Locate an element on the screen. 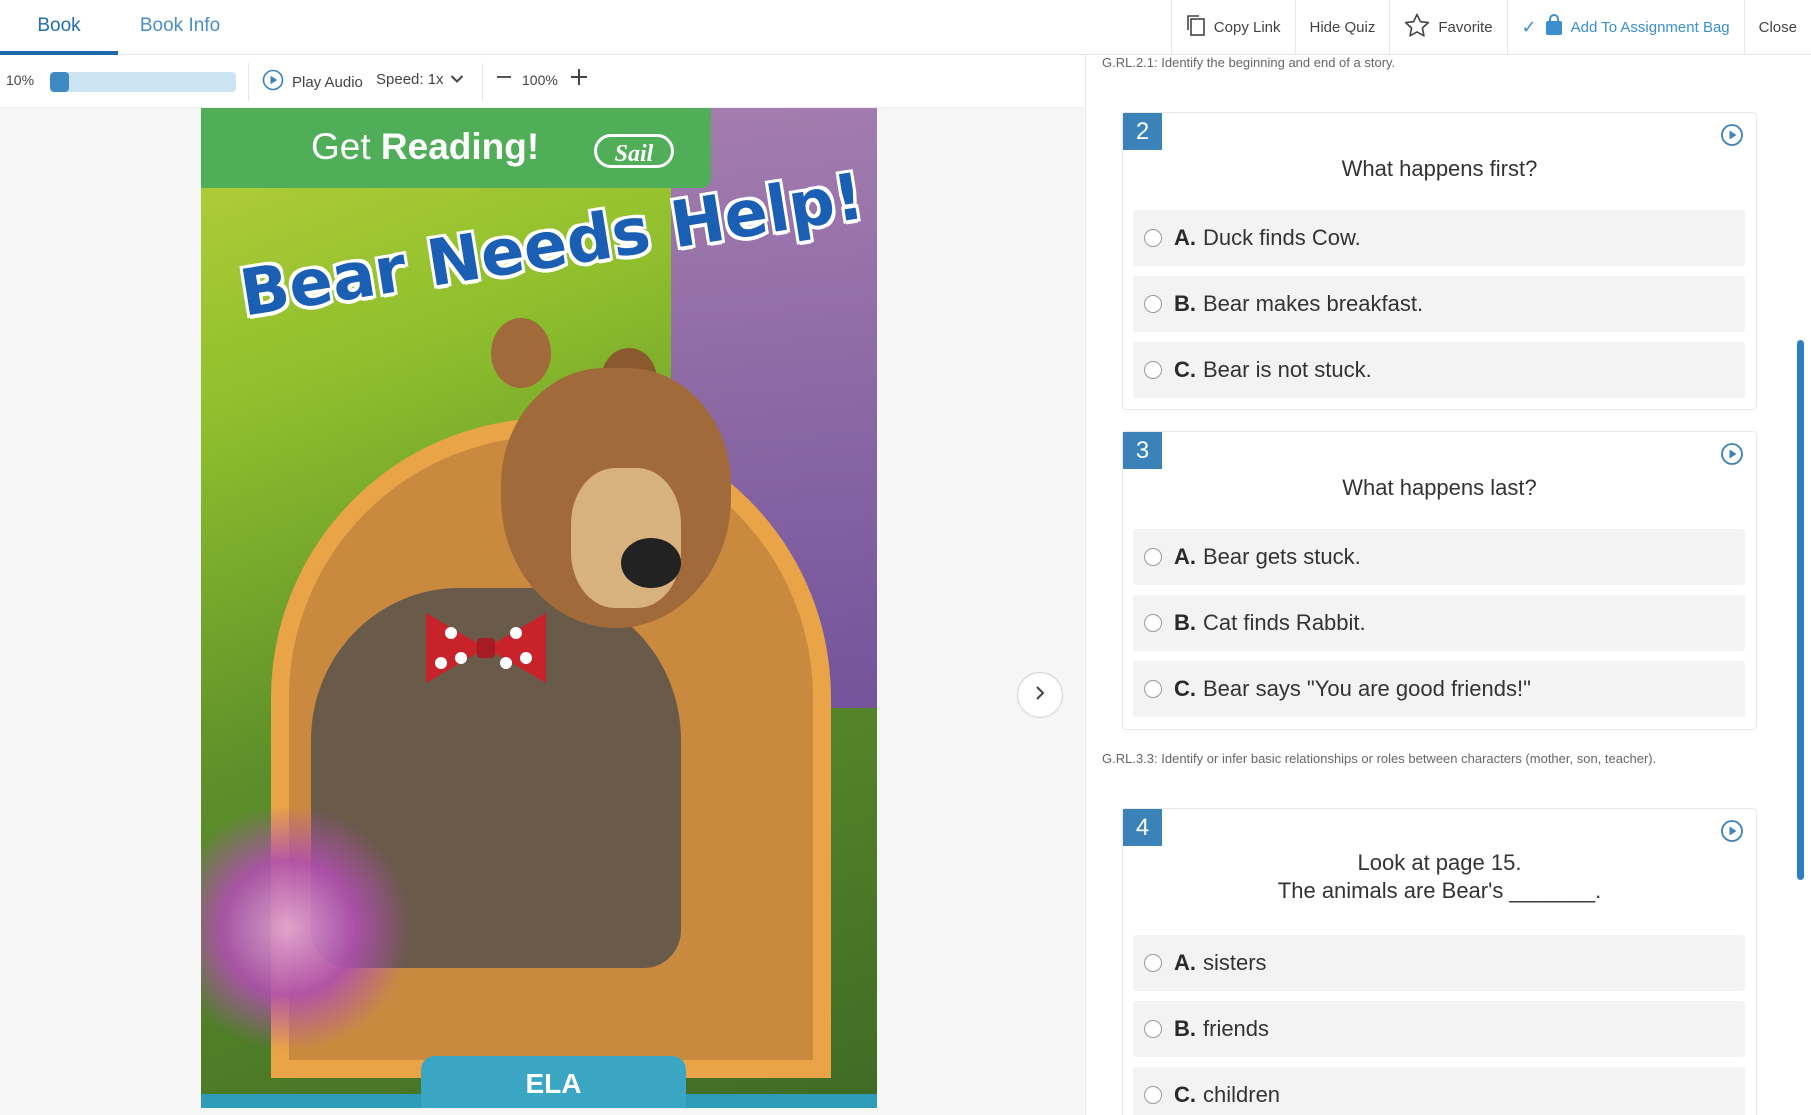 The height and width of the screenshot is (1115, 1811). answer-option: A. sisters is located at coordinates (1439, 963).